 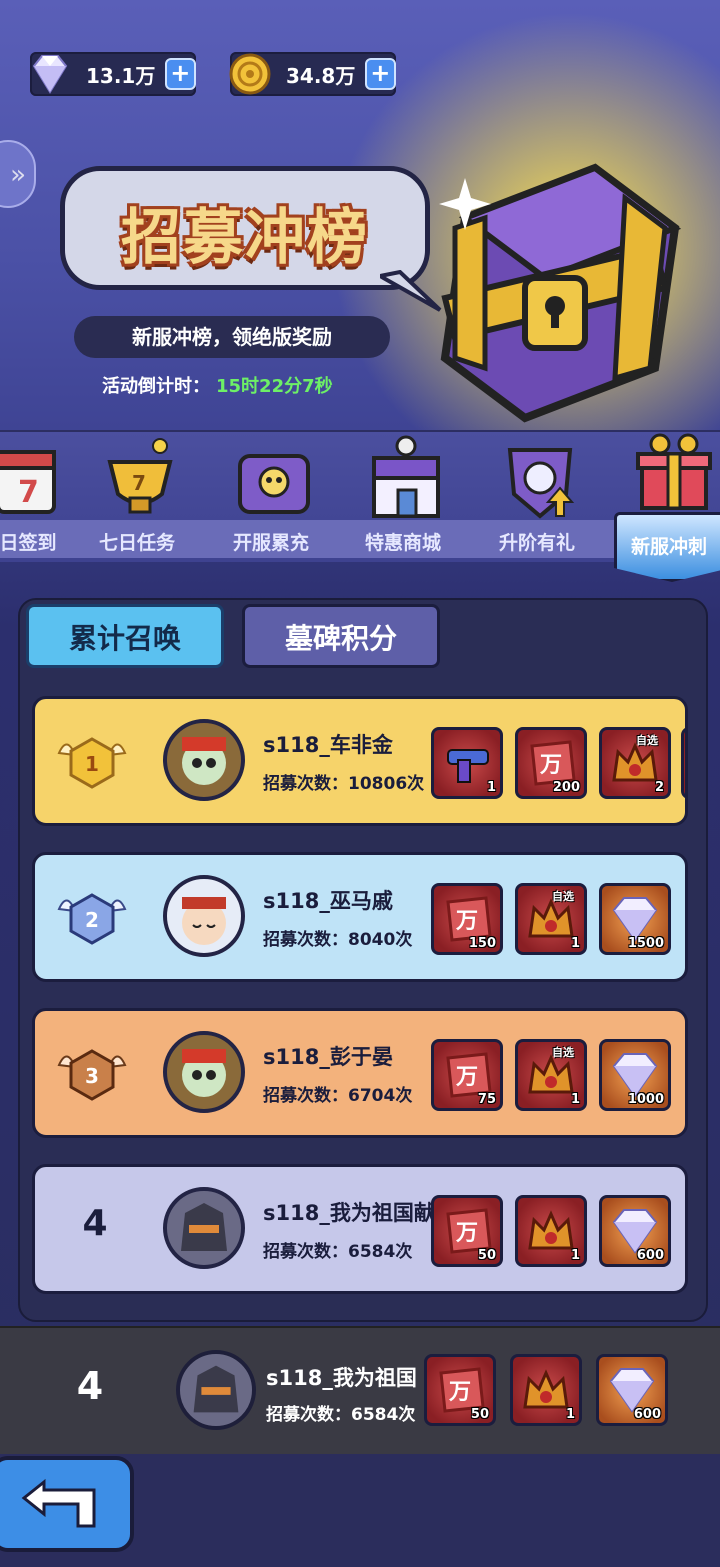 I want to click on svg-text: 3, so click(x=92, y=1076).